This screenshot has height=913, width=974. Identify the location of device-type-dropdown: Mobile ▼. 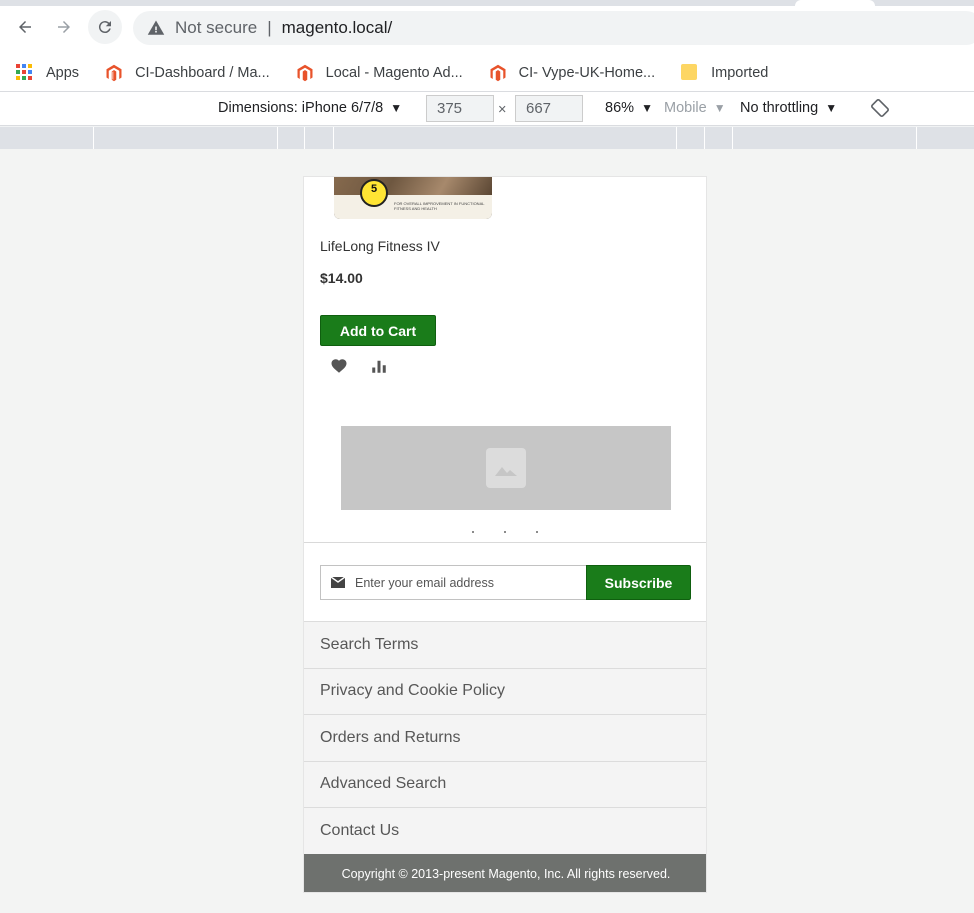
(695, 108).